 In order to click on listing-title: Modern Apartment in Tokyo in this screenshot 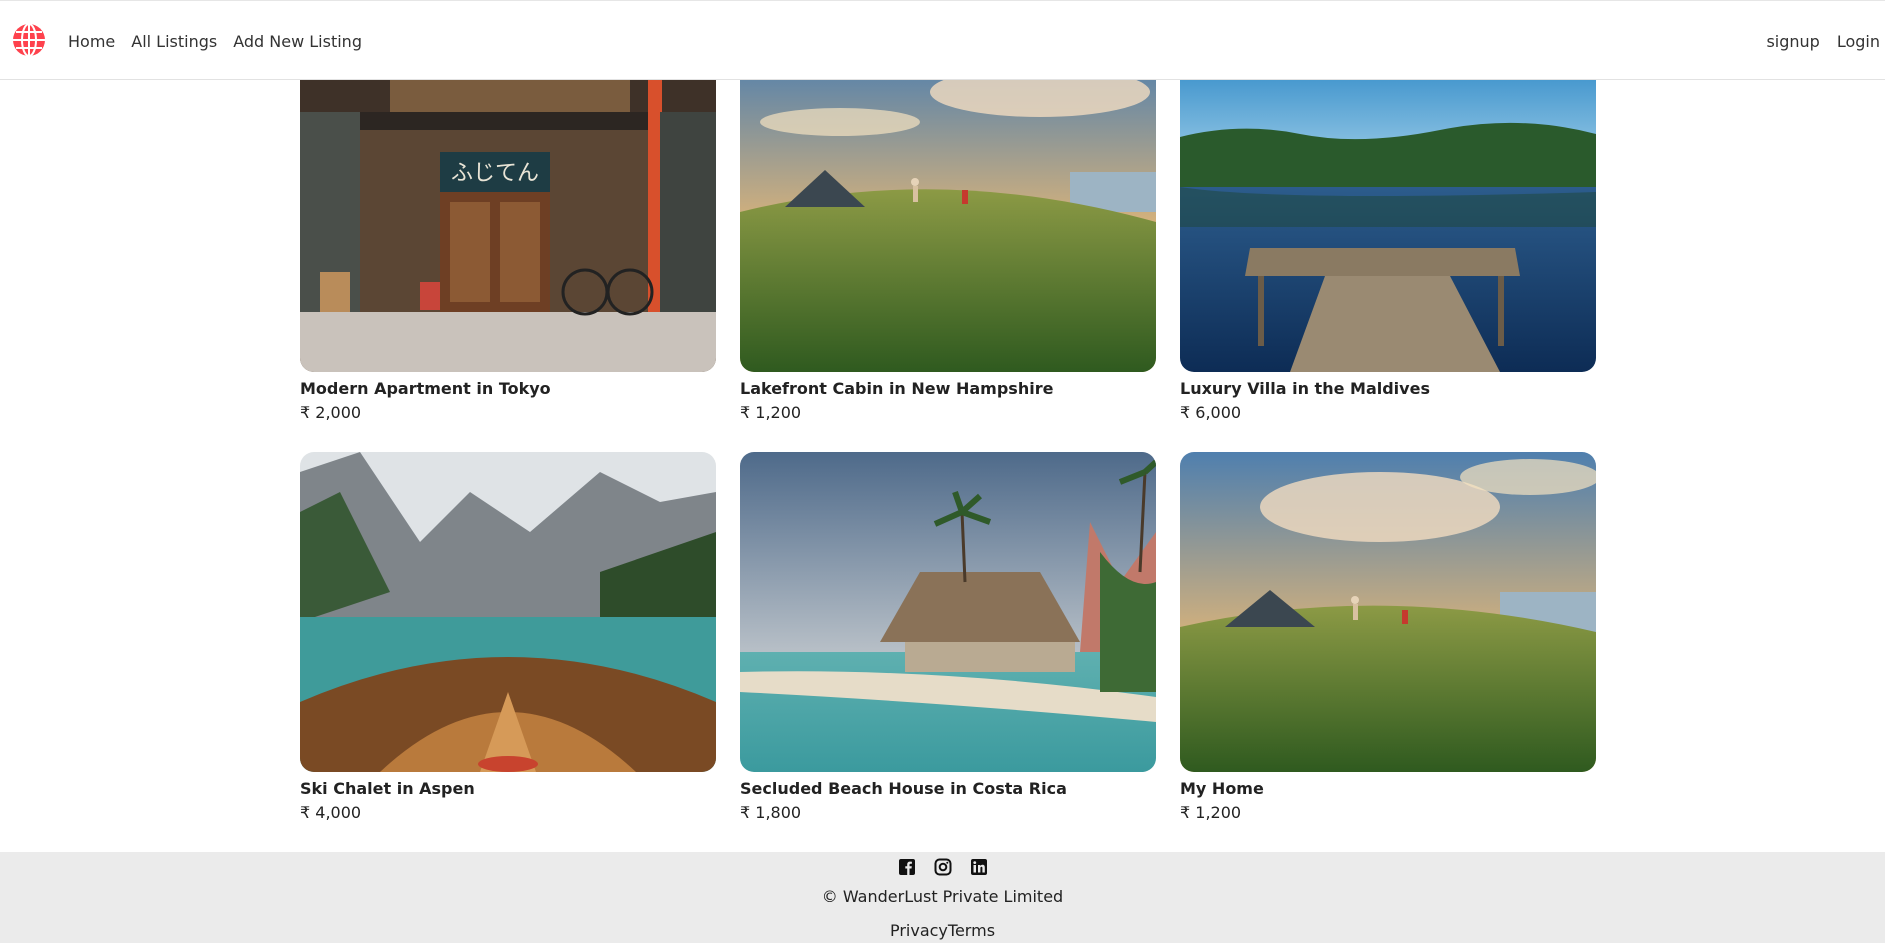, I will do `click(425, 388)`.